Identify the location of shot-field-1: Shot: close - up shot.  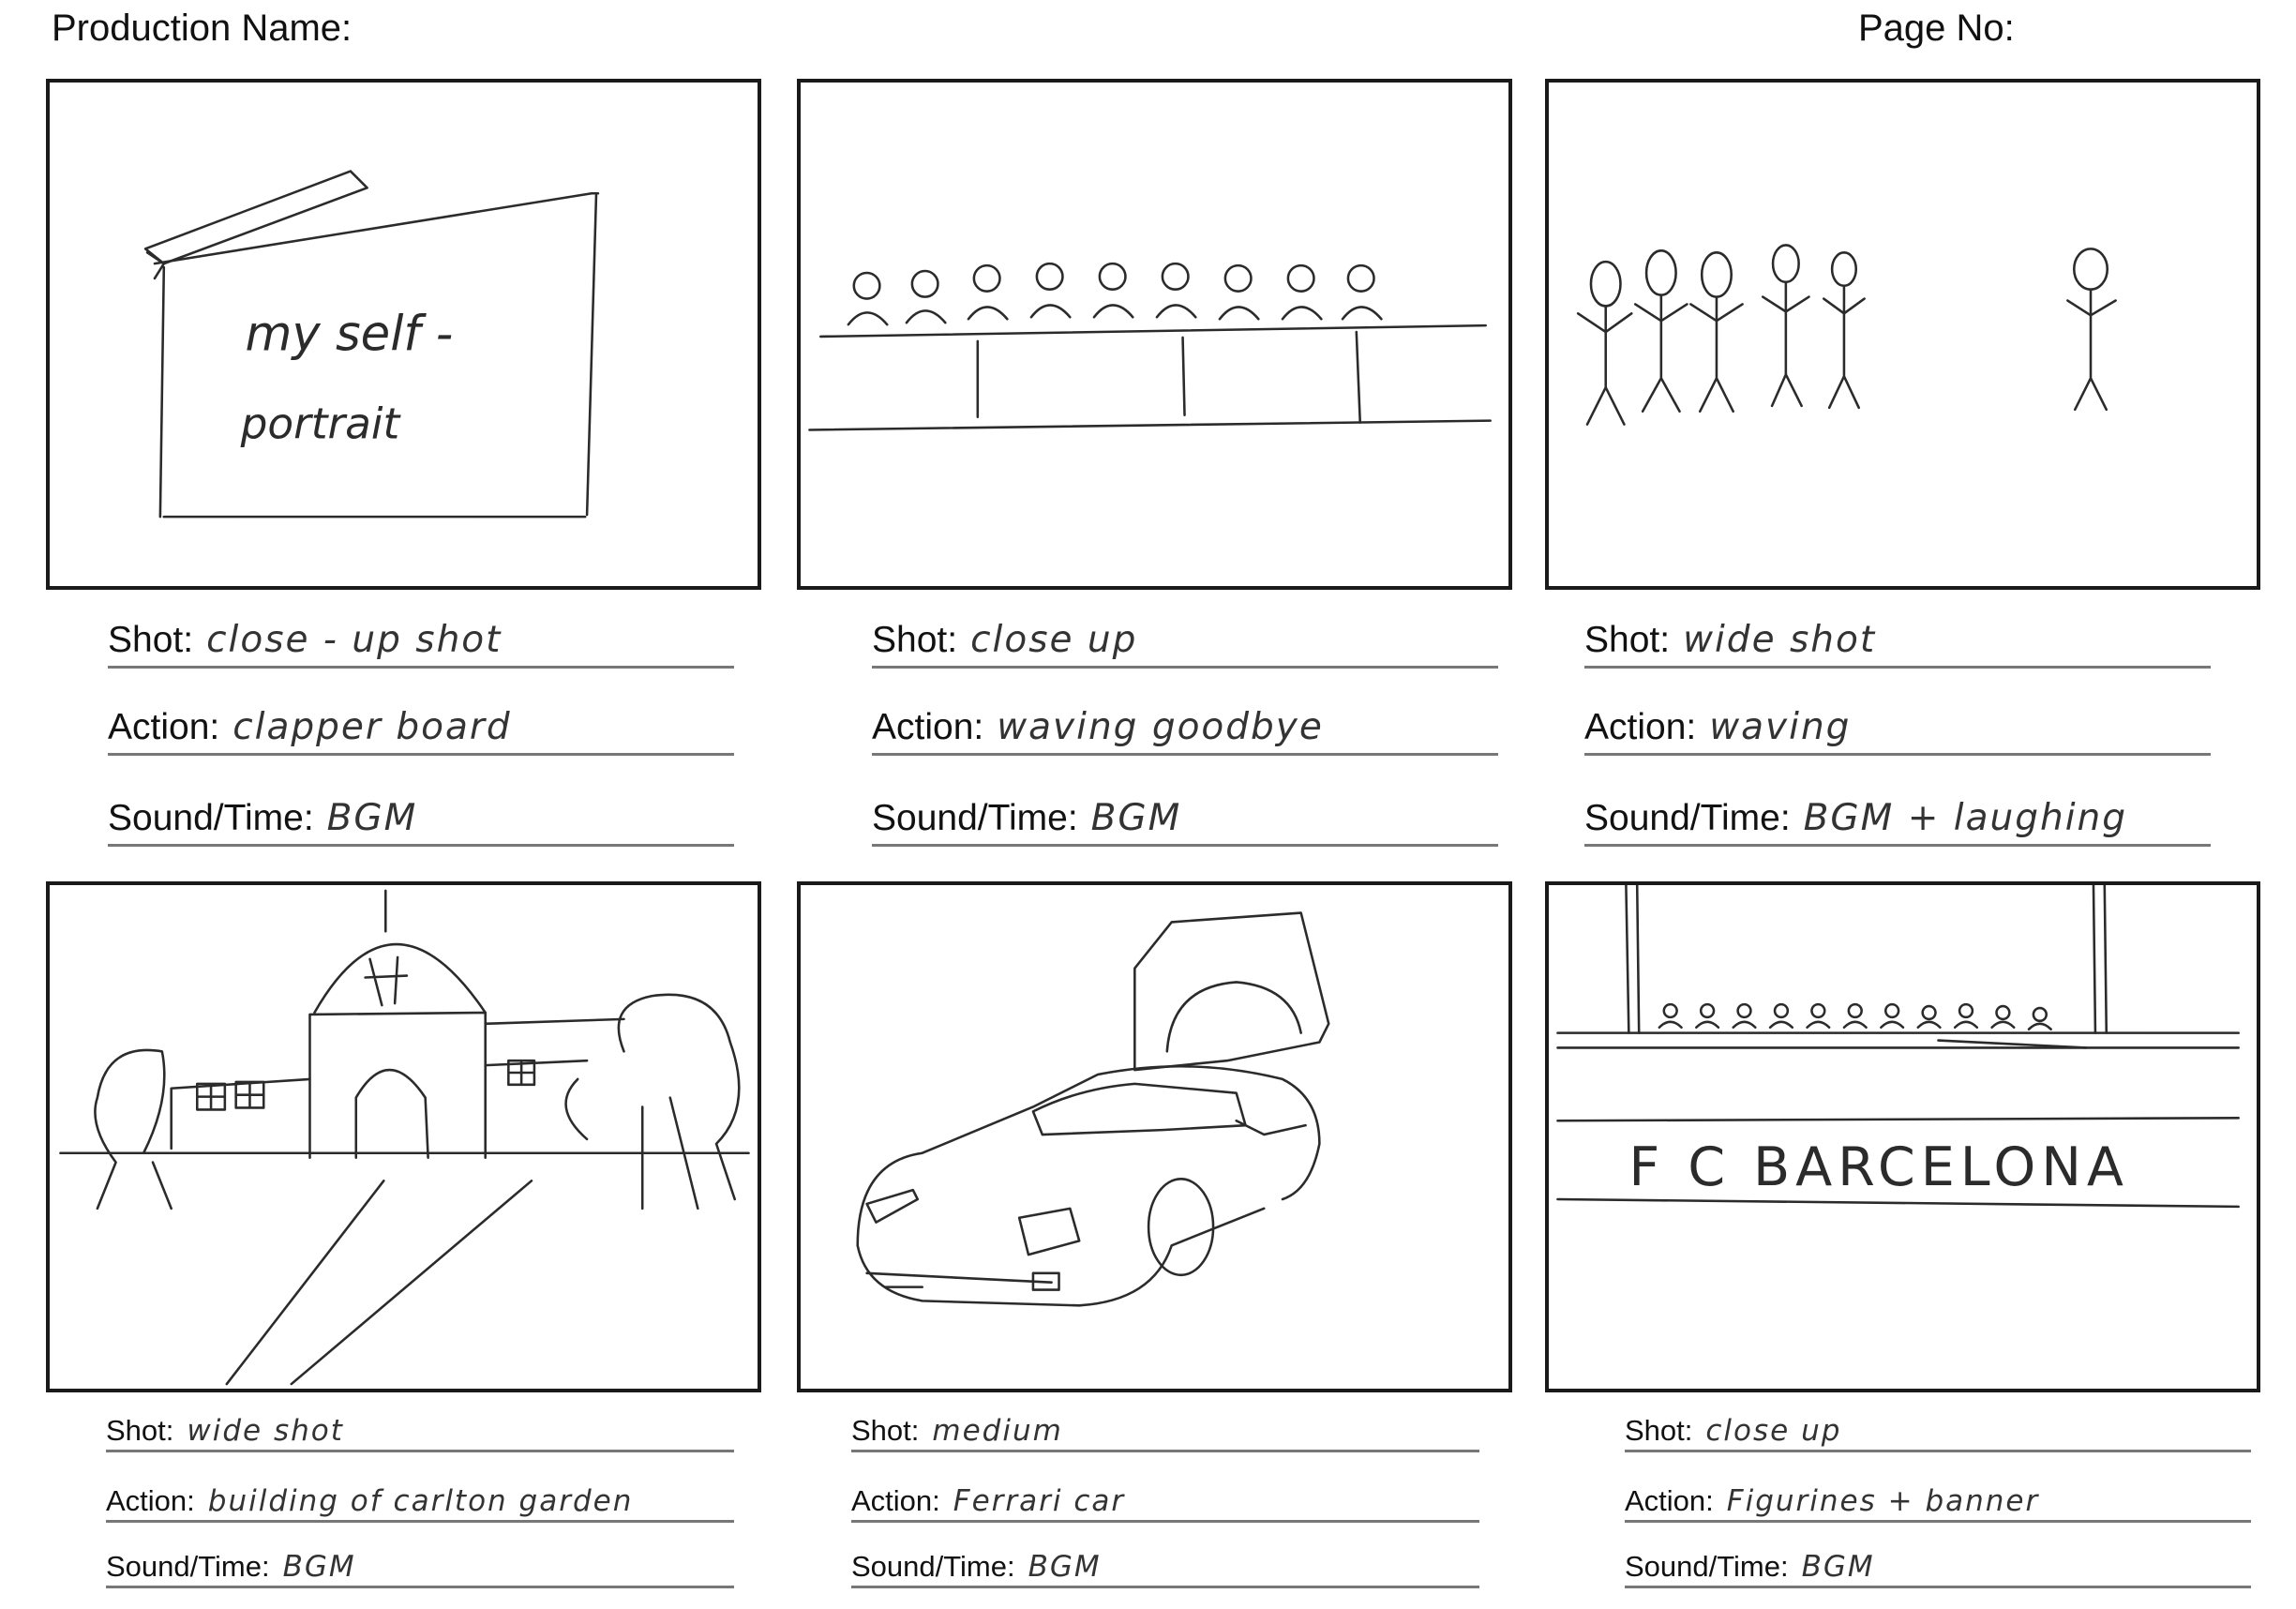
(421, 641).